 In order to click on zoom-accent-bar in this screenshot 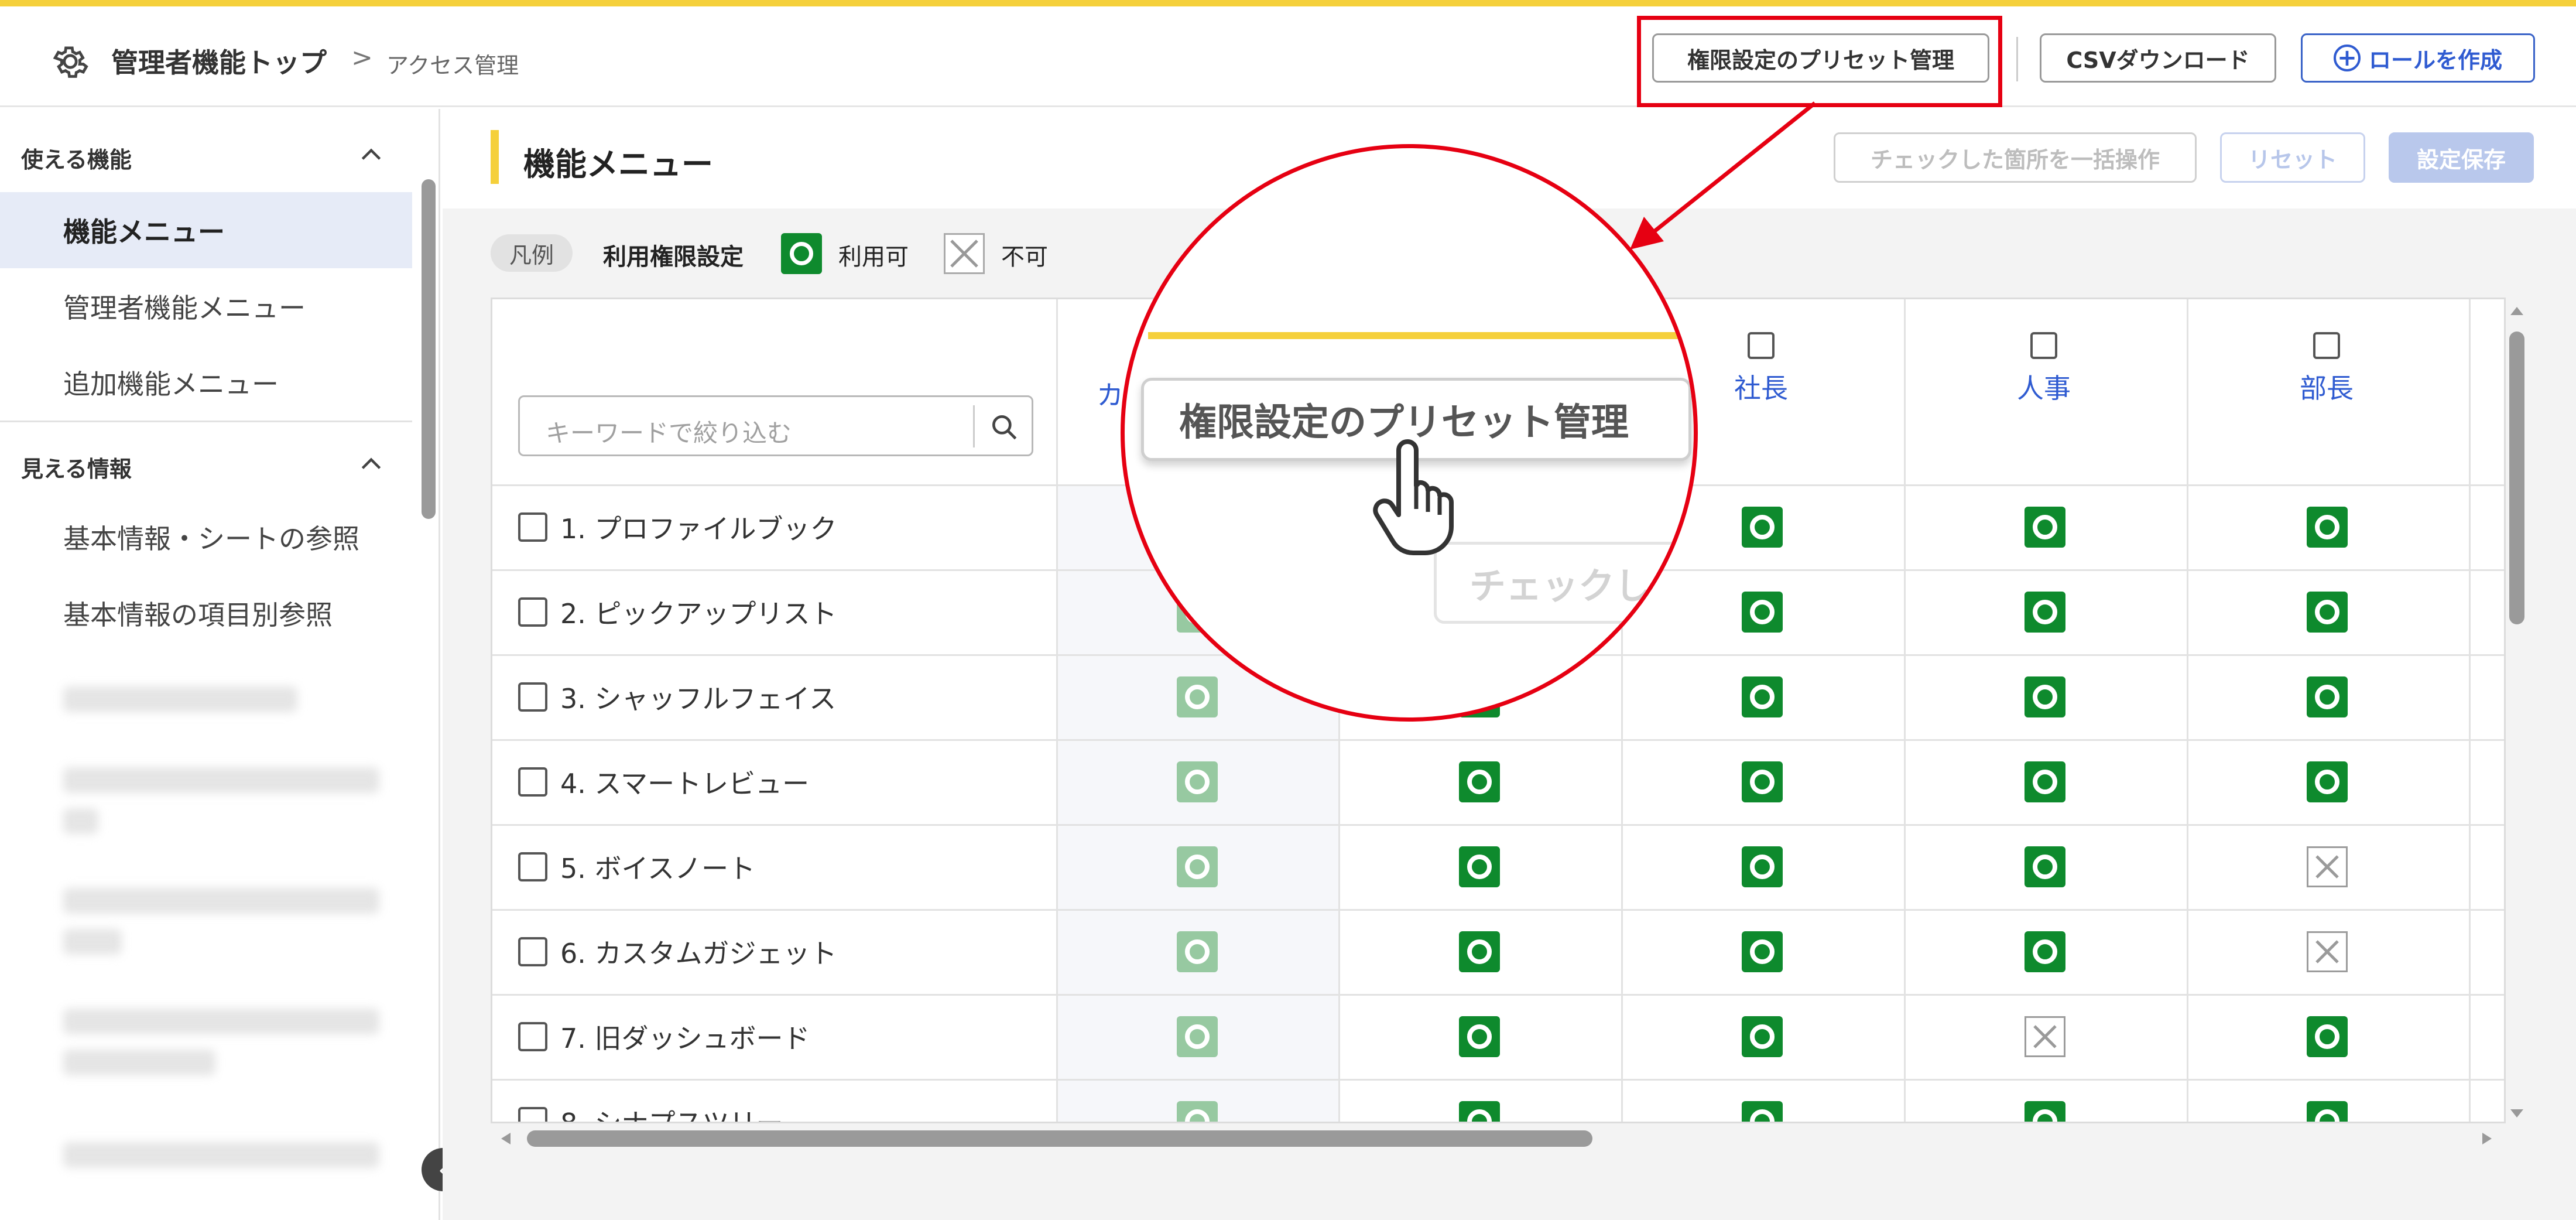, I will do `click(1420, 335)`.